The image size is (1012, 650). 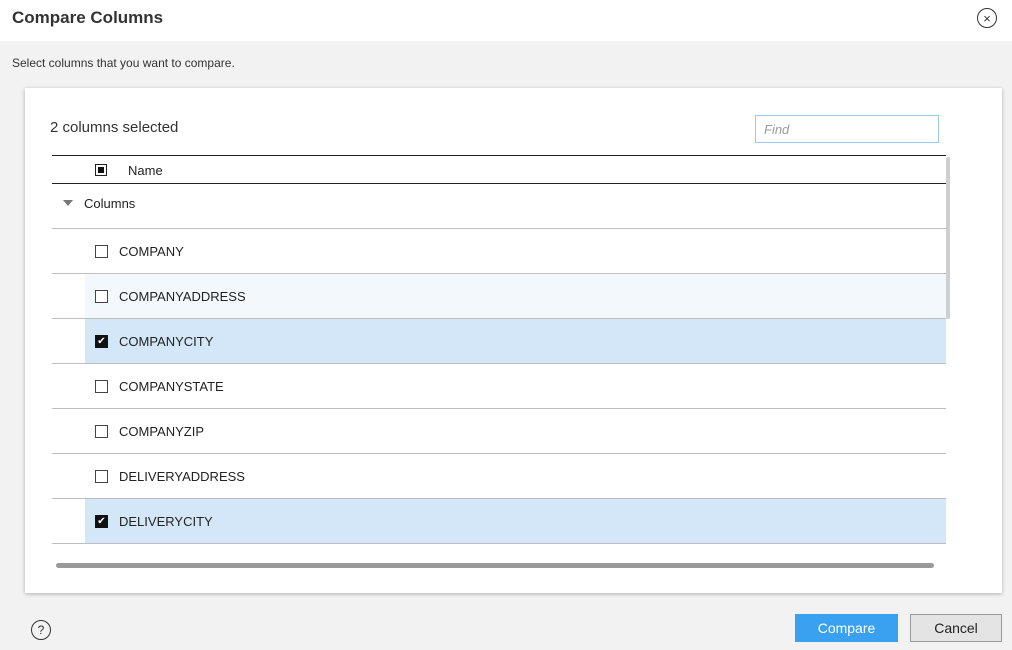 I want to click on close-icon: ×, so click(x=987, y=18).